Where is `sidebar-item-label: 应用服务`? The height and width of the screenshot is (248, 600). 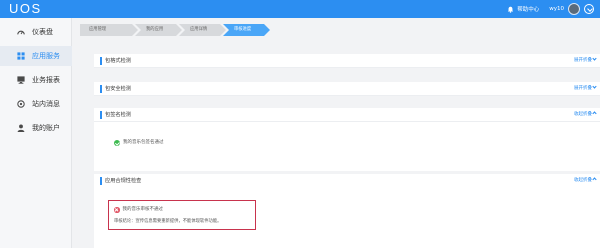 sidebar-item-label: 应用服务 is located at coordinates (46, 56).